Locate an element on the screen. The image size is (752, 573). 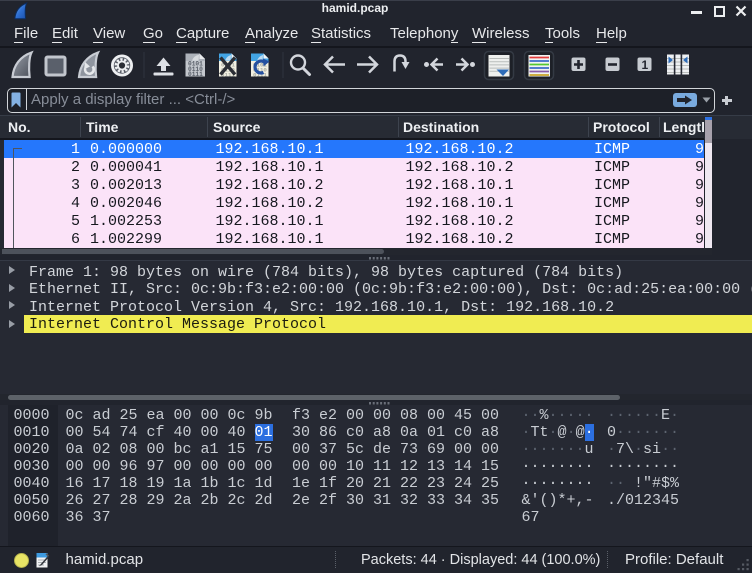
svg-text: 1 is located at coordinates (645, 65).